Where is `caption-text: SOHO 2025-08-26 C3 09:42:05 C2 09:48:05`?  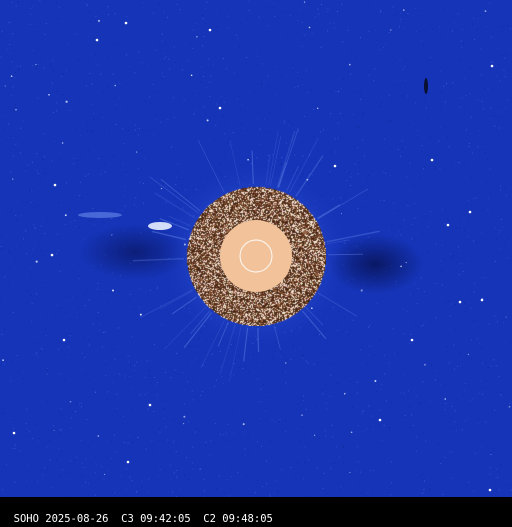 caption-text: SOHO 2025-08-26 C3 09:42:05 C2 09:48:05 is located at coordinates (143, 519).